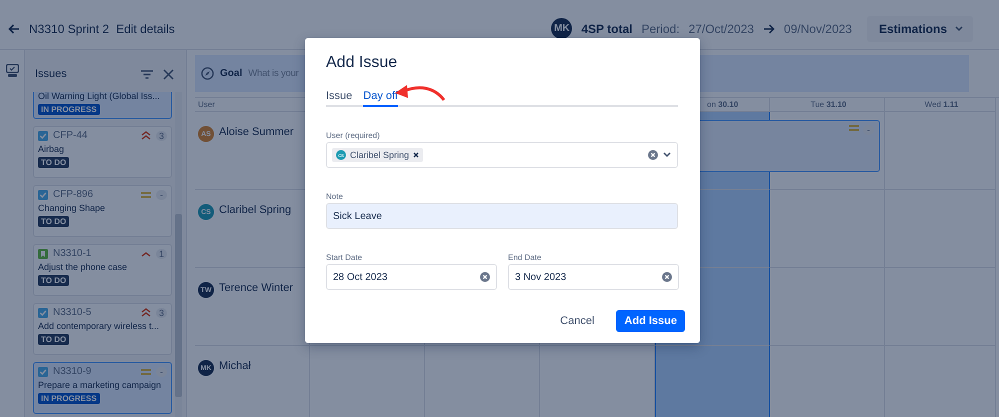 The height and width of the screenshot is (417, 999). Describe the element at coordinates (818, 29) in the screenshot. I see `period-end: 09/Nov/2023` at that location.